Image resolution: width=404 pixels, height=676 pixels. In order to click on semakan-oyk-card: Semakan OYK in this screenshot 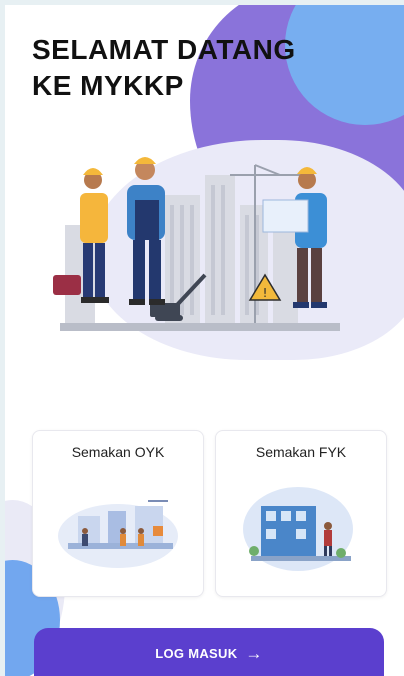, I will do `click(118, 513)`.